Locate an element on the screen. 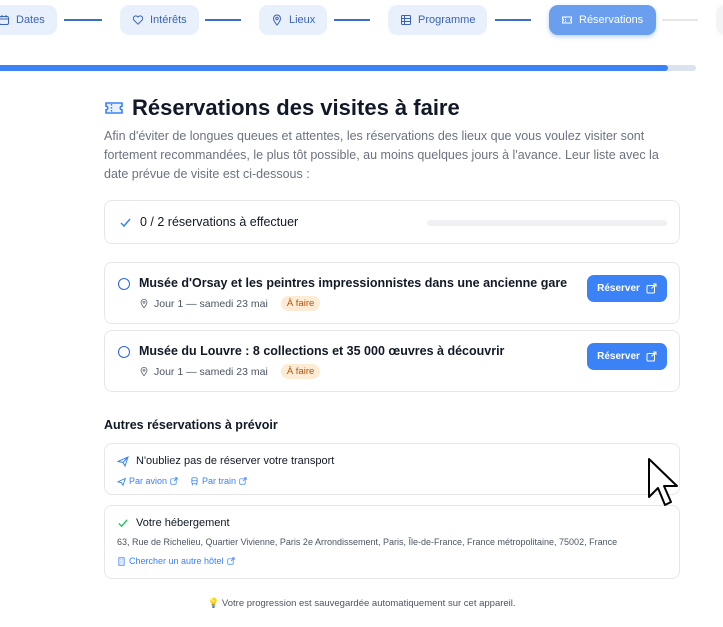 This screenshot has width=723, height=627. calendar-icon is located at coordinates (4, 20).